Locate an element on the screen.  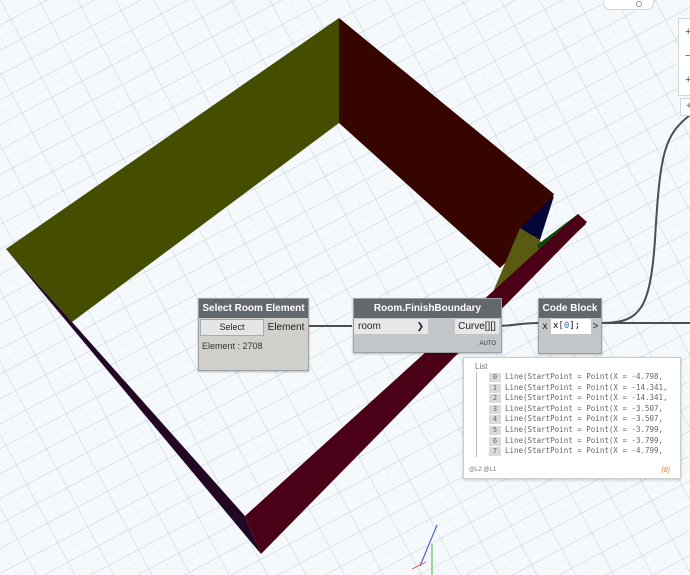
list-item: 7 Line(StartPoint = Point(X = -4.799, is located at coordinates (578, 451).